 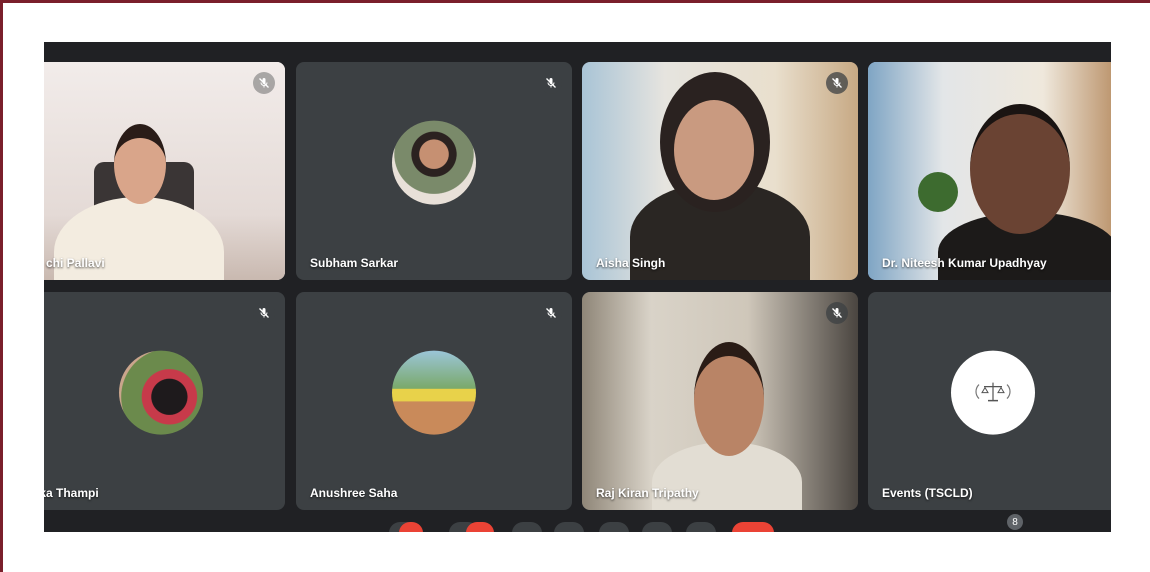 I want to click on emoji-button, so click(x=569, y=527).